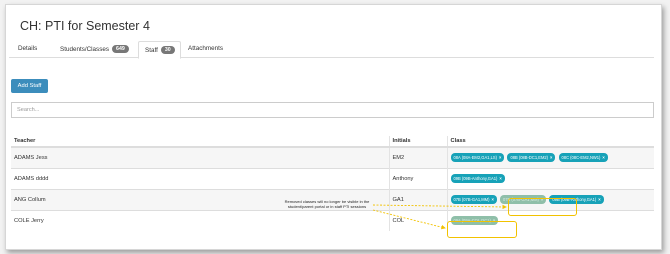 The width and height of the screenshot is (670, 254). I want to click on initials-cell: COL, so click(418, 220).